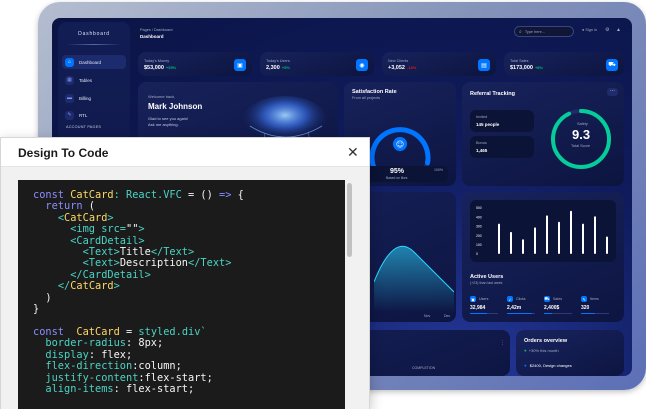  What do you see at coordinates (285, 67) in the screenshot?
I see `stat-change: +5%` at bounding box center [285, 67].